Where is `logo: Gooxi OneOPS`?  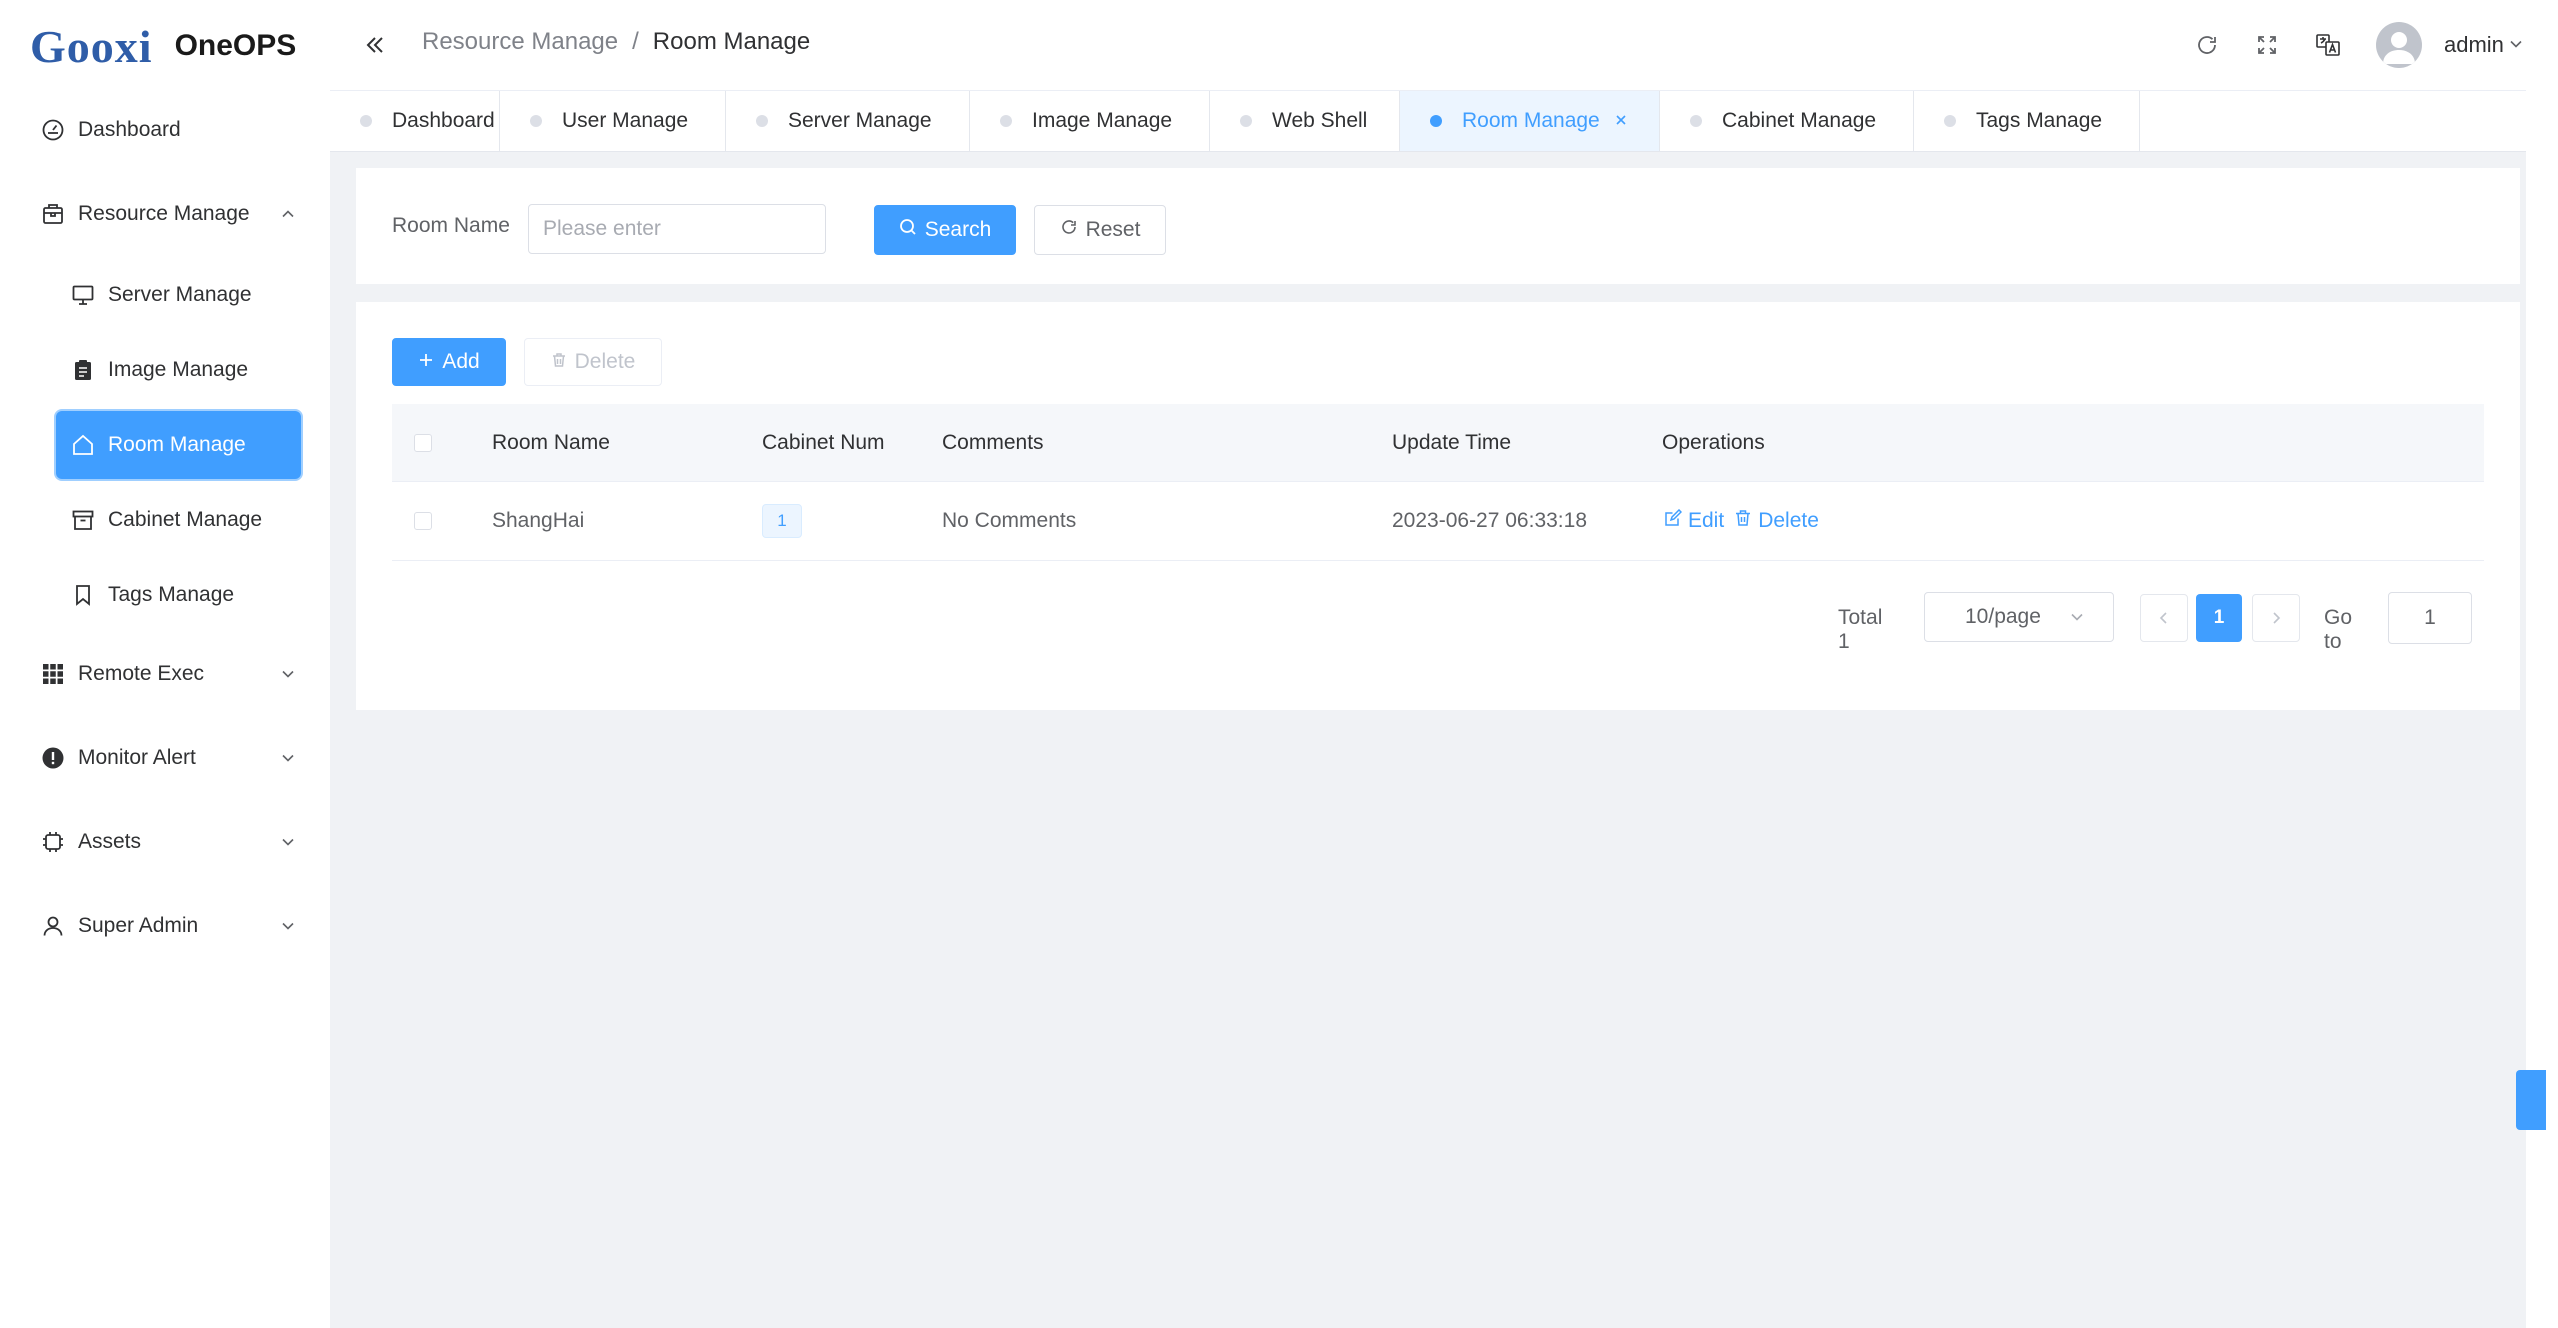
logo: Gooxi OneOPS is located at coordinates (163, 46).